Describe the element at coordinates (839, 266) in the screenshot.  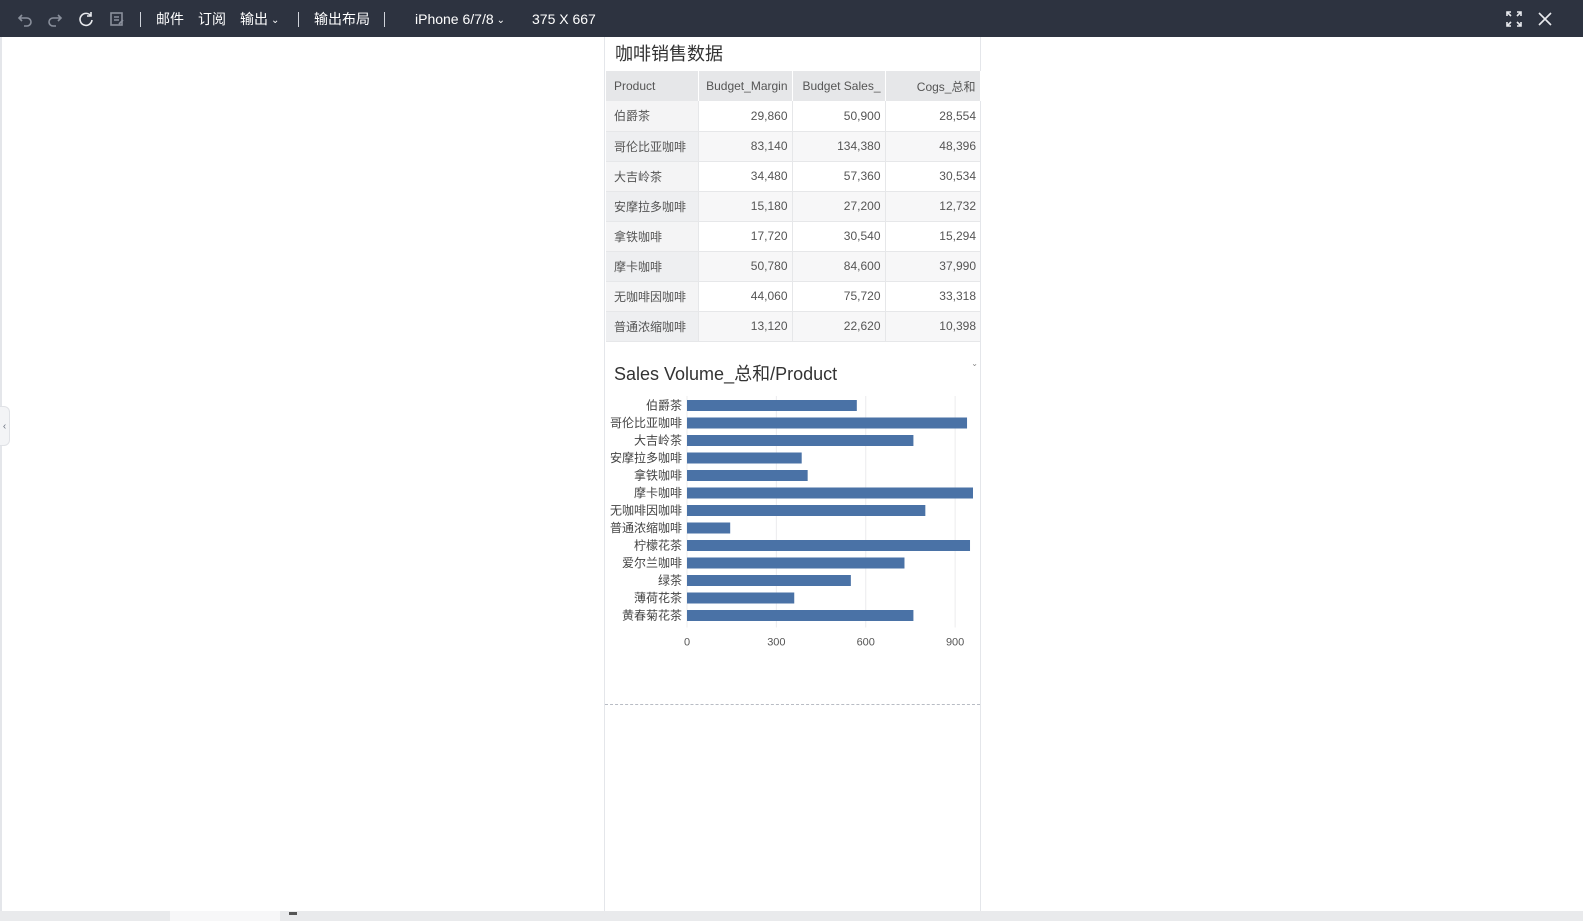
I see `value-cell: 84,600` at that location.